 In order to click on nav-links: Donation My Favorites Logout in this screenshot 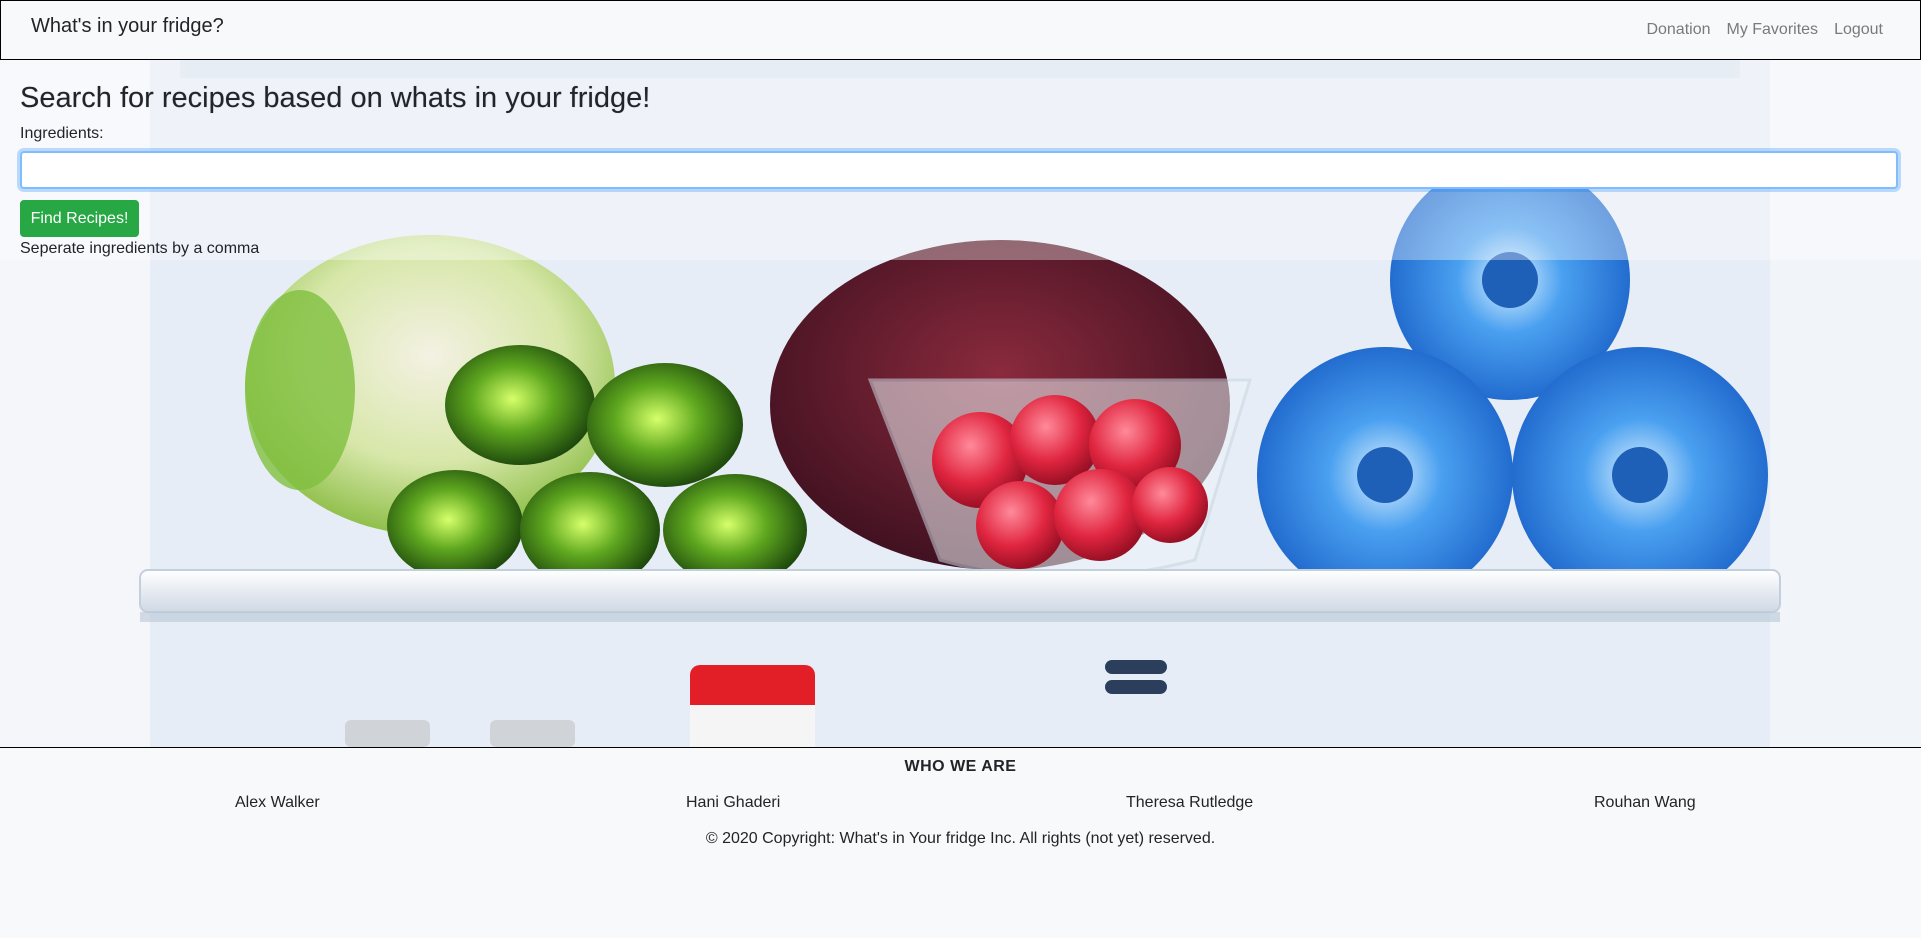, I will do `click(1764, 30)`.